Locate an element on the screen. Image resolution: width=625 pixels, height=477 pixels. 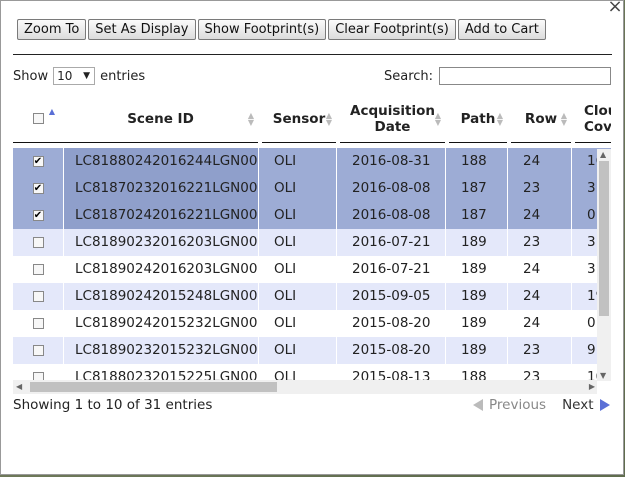
cell-path: 188 is located at coordinates (474, 161).